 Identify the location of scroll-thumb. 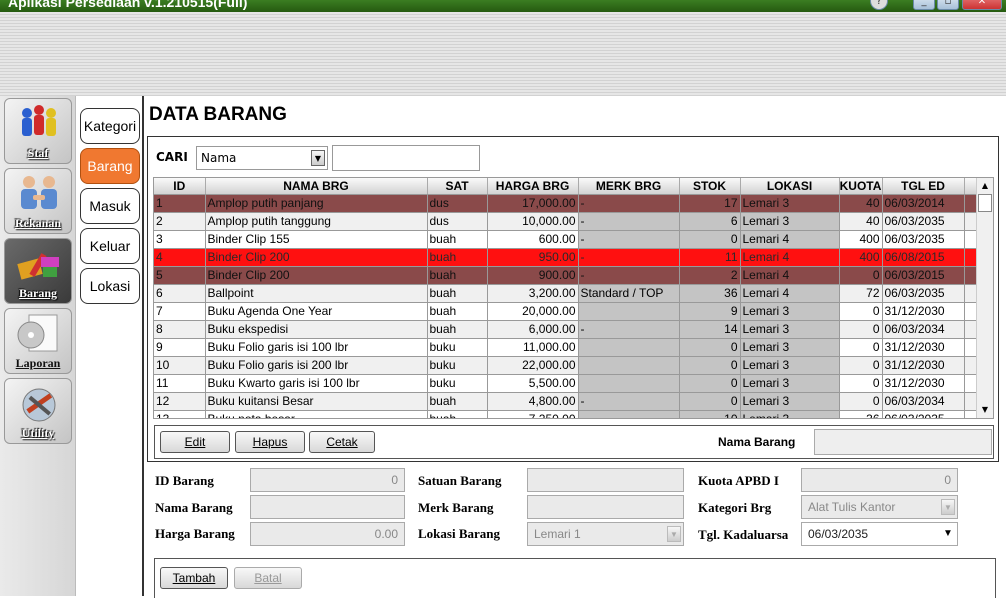
(985, 203).